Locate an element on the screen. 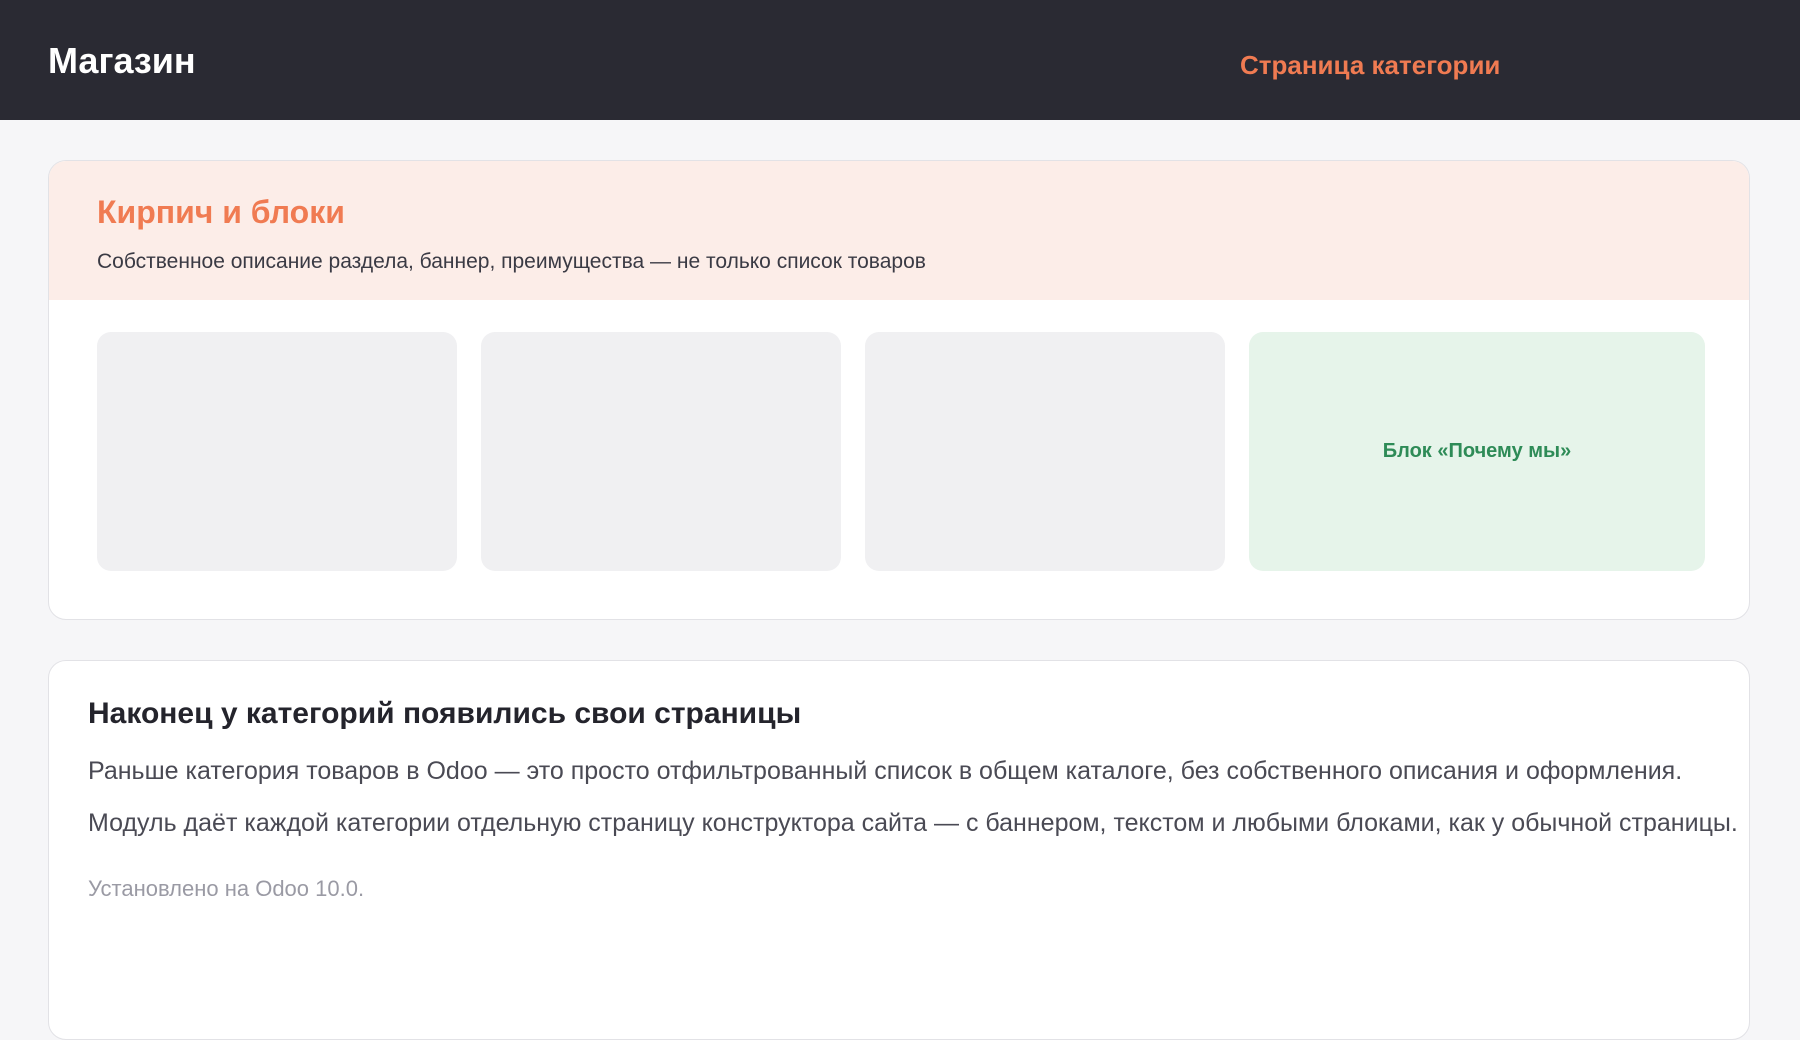  category-title: Кирпич и блоки is located at coordinates (221, 212).